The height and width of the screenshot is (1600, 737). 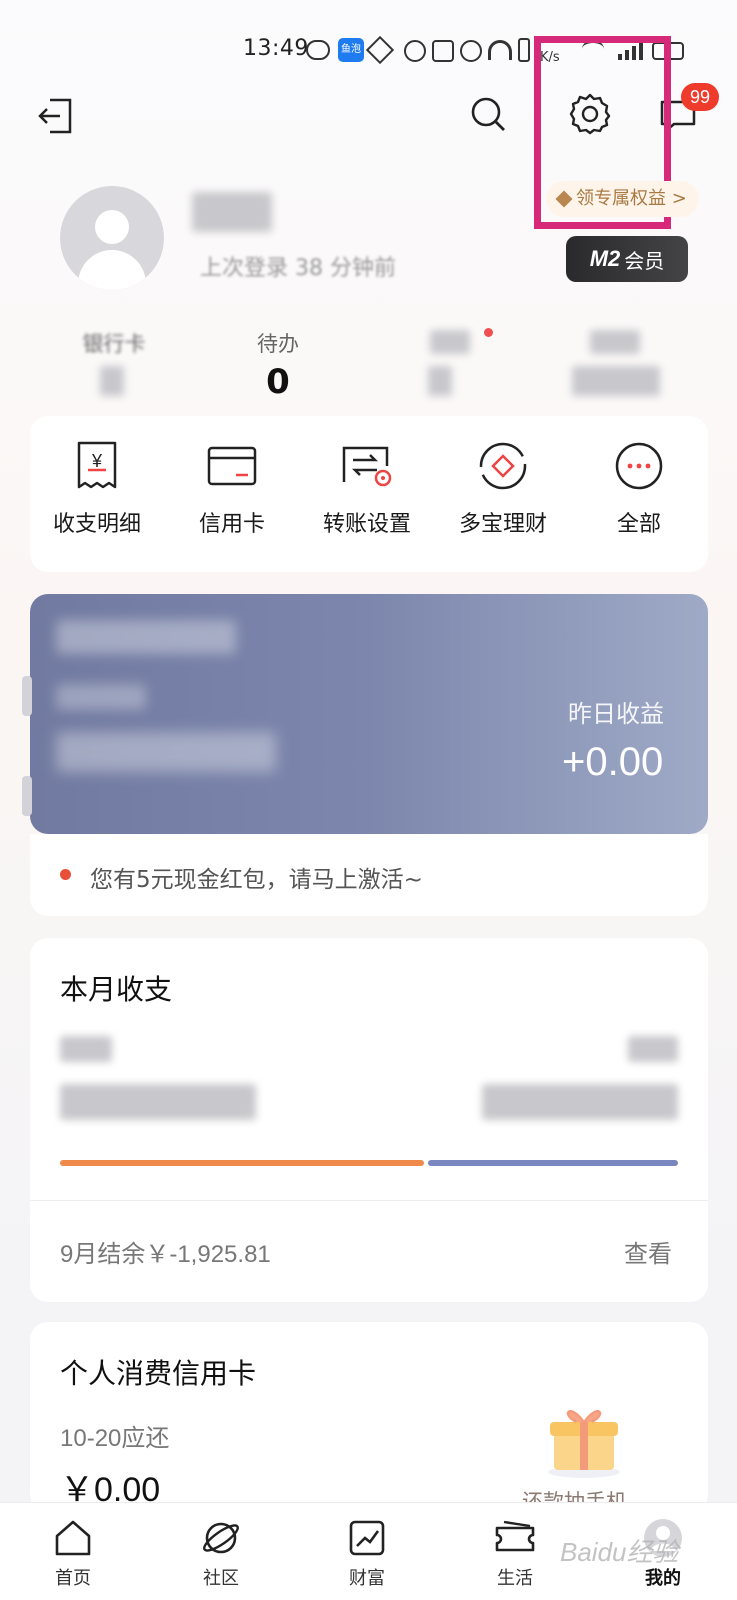 I want to click on income-label-blurred, so click(x=86, y=1049).